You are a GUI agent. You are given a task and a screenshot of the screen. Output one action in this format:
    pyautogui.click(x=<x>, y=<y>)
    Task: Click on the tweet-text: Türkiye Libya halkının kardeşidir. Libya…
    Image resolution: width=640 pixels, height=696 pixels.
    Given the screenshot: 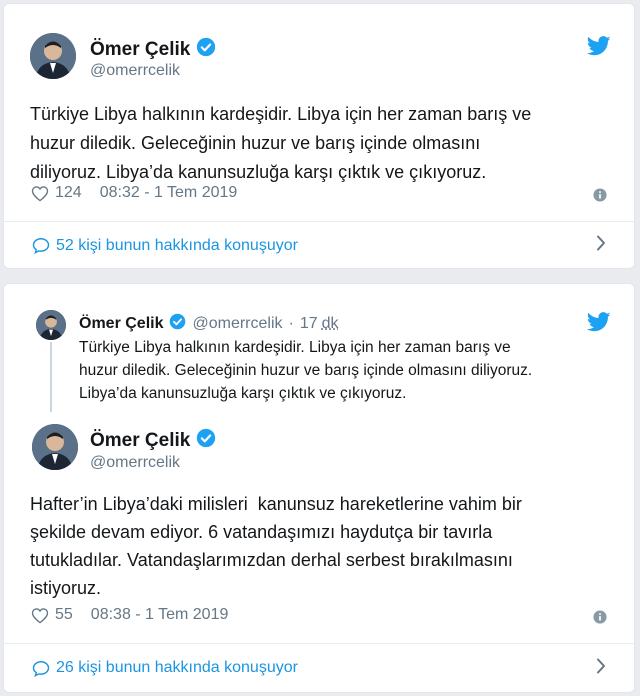 What is the action you would take?
    pyautogui.click(x=281, y=143)
    